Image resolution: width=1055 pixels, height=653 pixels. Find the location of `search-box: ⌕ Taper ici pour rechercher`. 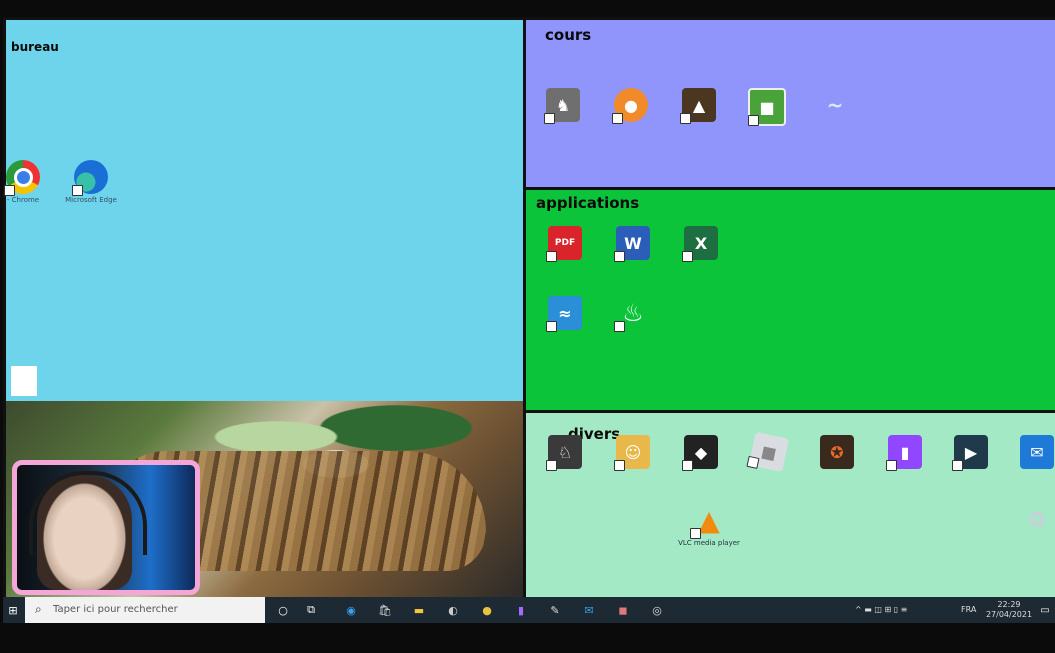

search-box: ⌕ Taper ici pour rechercher is located at coordinates (145, 610).